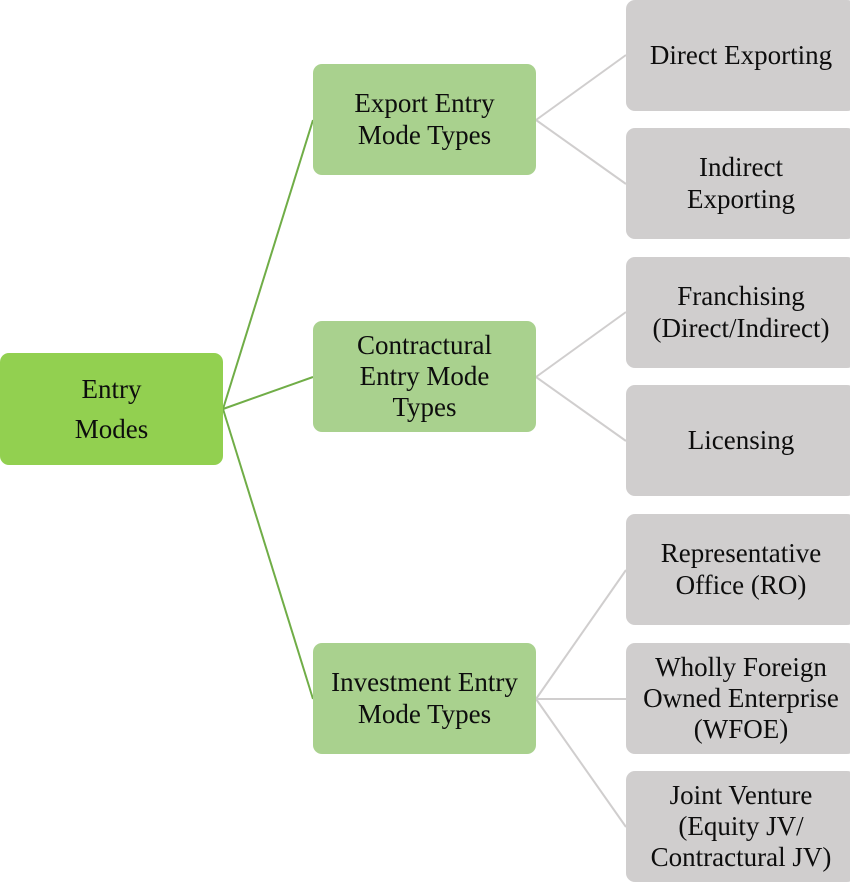 The height and width of the screenshot is (883, 850). I want to click on leaf-node-label: Wholly Foreign Owned Enterprise (WFOE), so click(741, 698).